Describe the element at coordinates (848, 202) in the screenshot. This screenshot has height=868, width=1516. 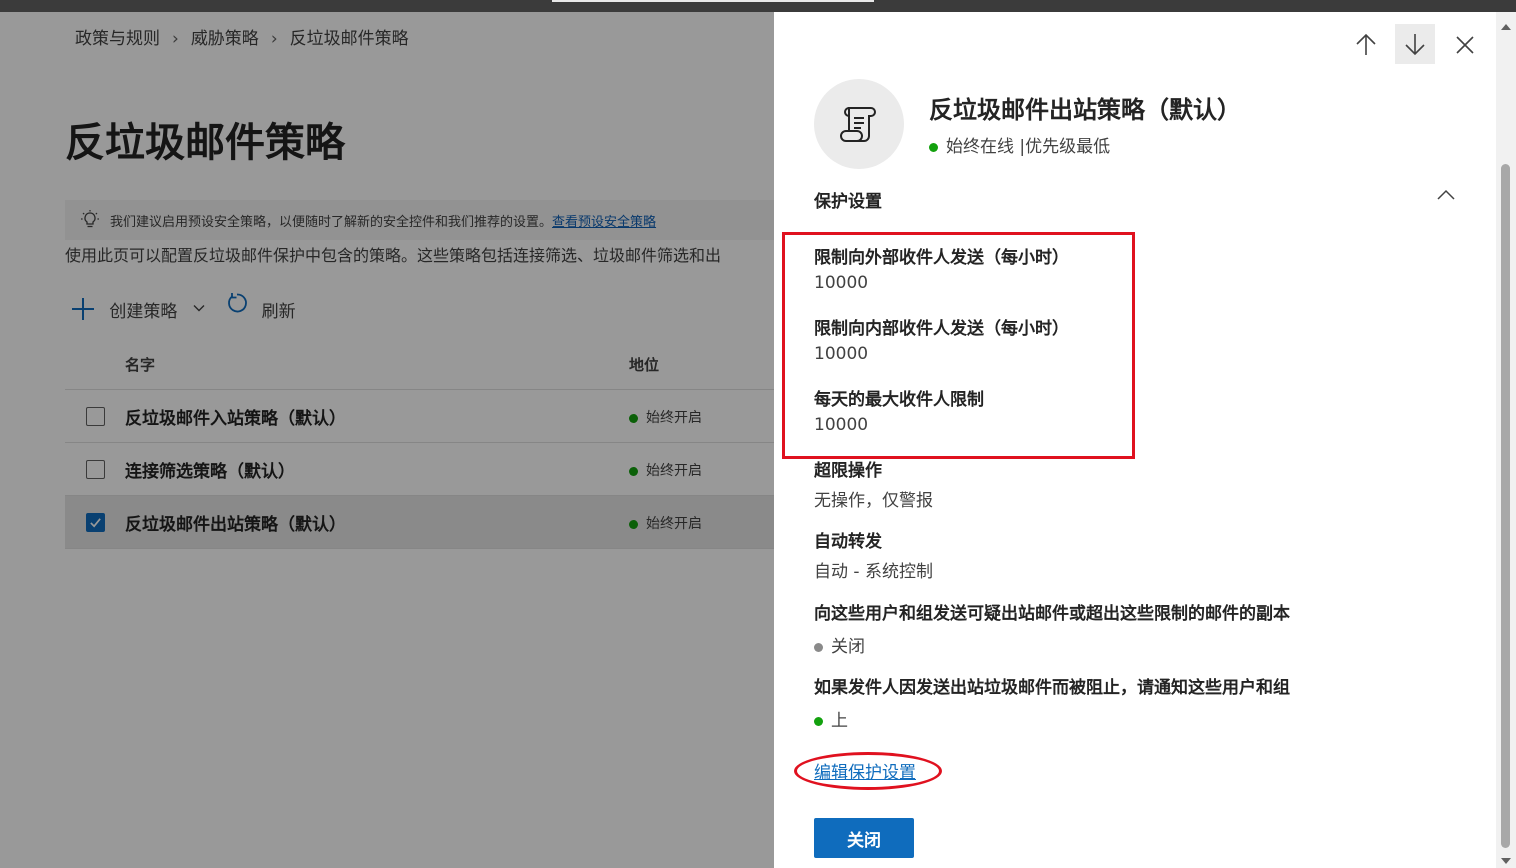
I see `section-title: 保护设置` at that location.